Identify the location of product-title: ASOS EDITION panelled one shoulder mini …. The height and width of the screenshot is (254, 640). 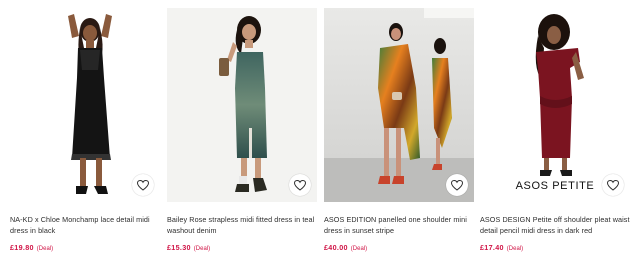
(399, 225).